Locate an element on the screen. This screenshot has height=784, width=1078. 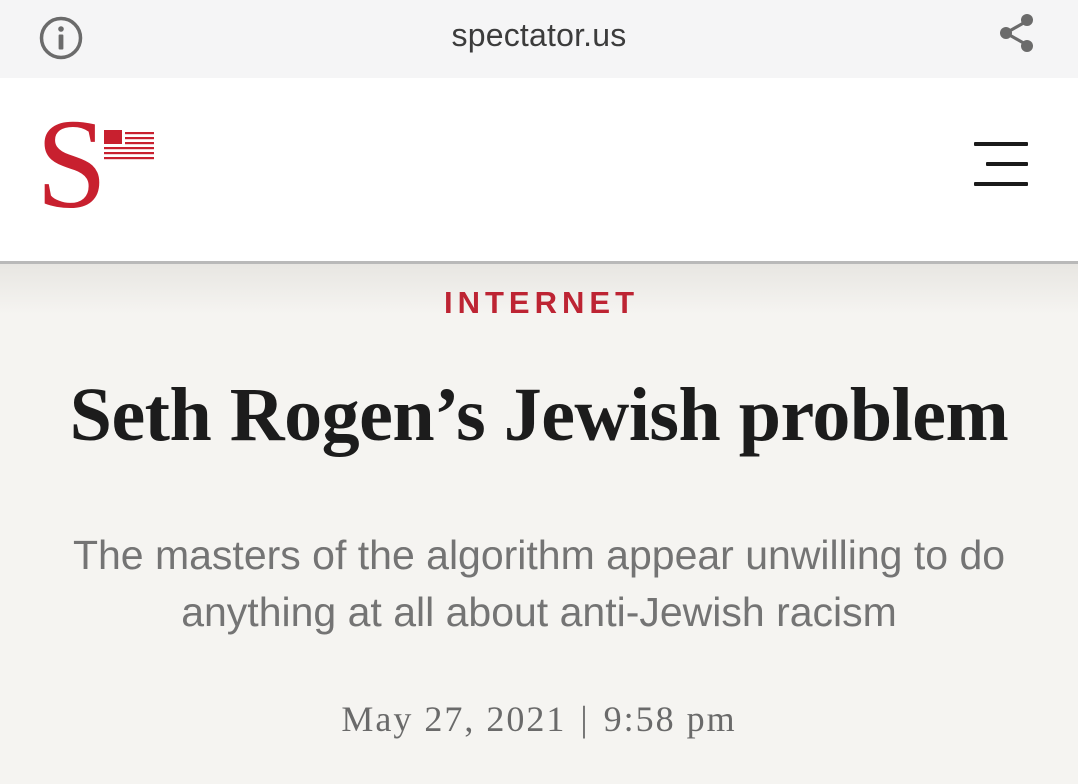
article-time: 9:58 pm is located at coordinates (670, 719).